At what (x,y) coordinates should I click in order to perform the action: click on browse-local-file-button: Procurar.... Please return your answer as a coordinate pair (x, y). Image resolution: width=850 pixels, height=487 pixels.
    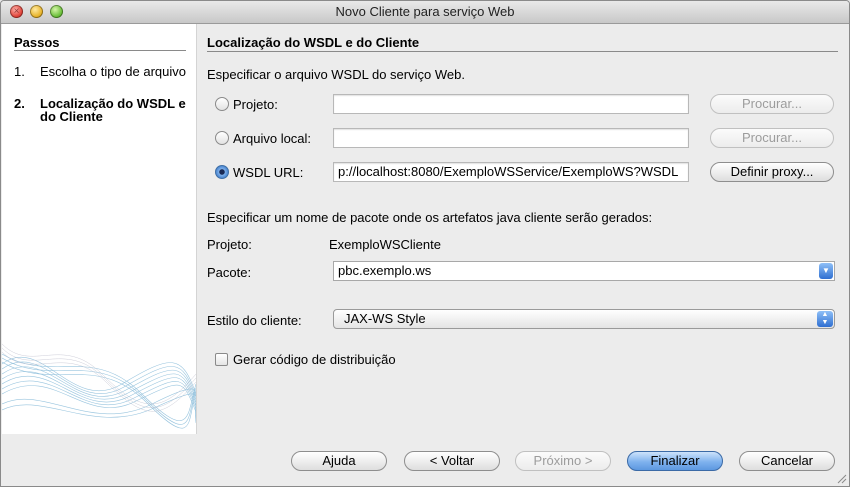
    Looking at the image, I should click on (772, 138).